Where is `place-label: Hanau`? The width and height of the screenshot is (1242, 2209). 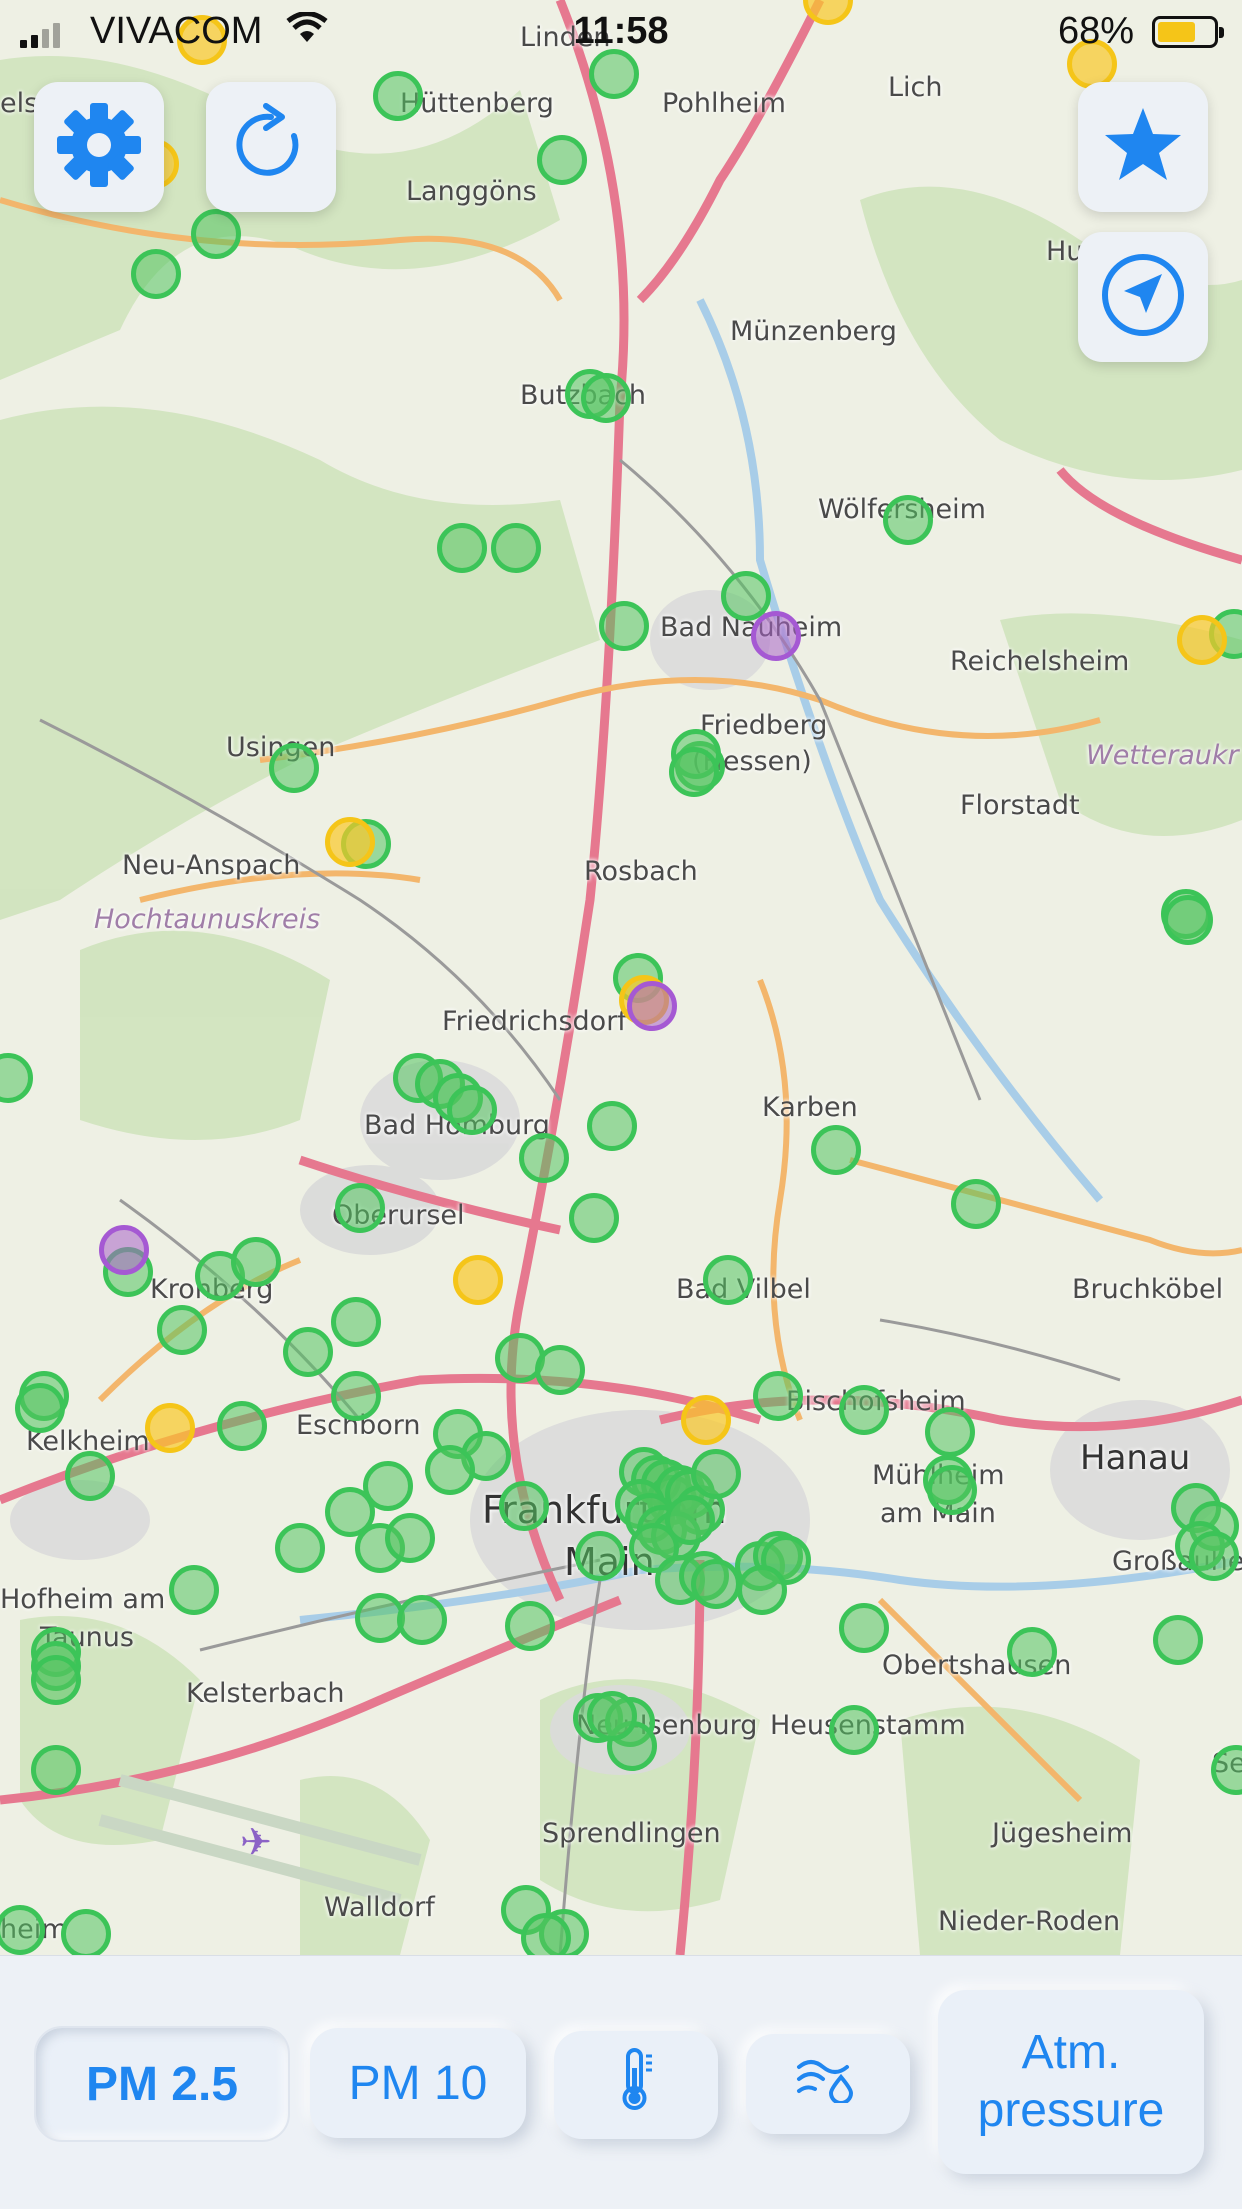
place-label: Hanau is located at coordinates (1135, 1458).